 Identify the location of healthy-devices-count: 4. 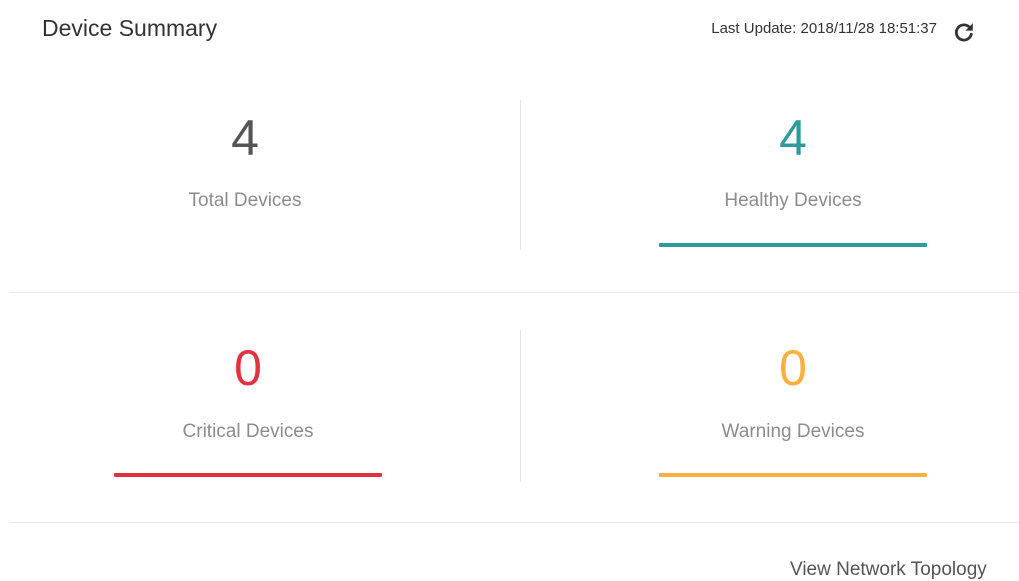
(793, 138).